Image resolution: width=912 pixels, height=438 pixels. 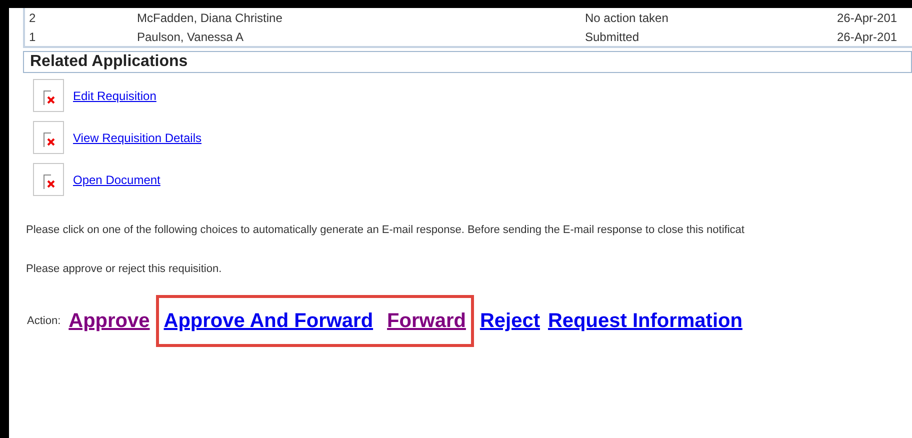 I want to click on application-link: Open Document, so click(x=116, y=179).